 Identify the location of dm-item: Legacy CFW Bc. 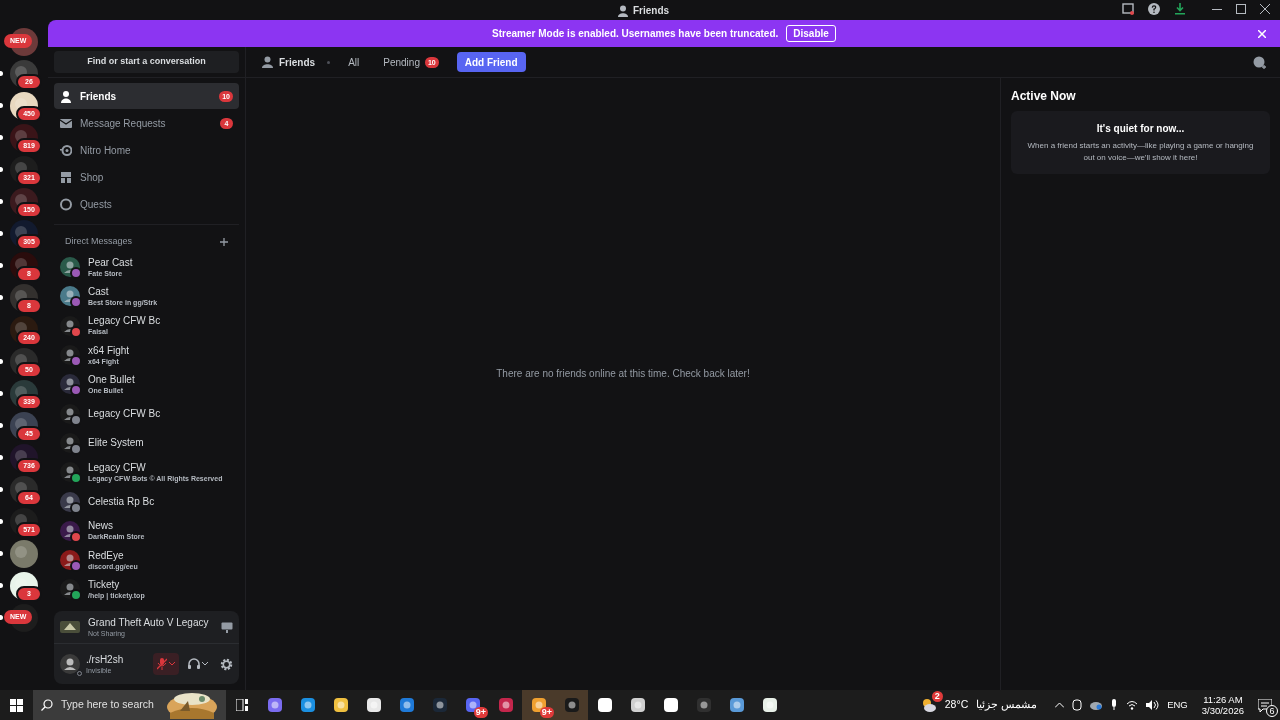
(146, 414).